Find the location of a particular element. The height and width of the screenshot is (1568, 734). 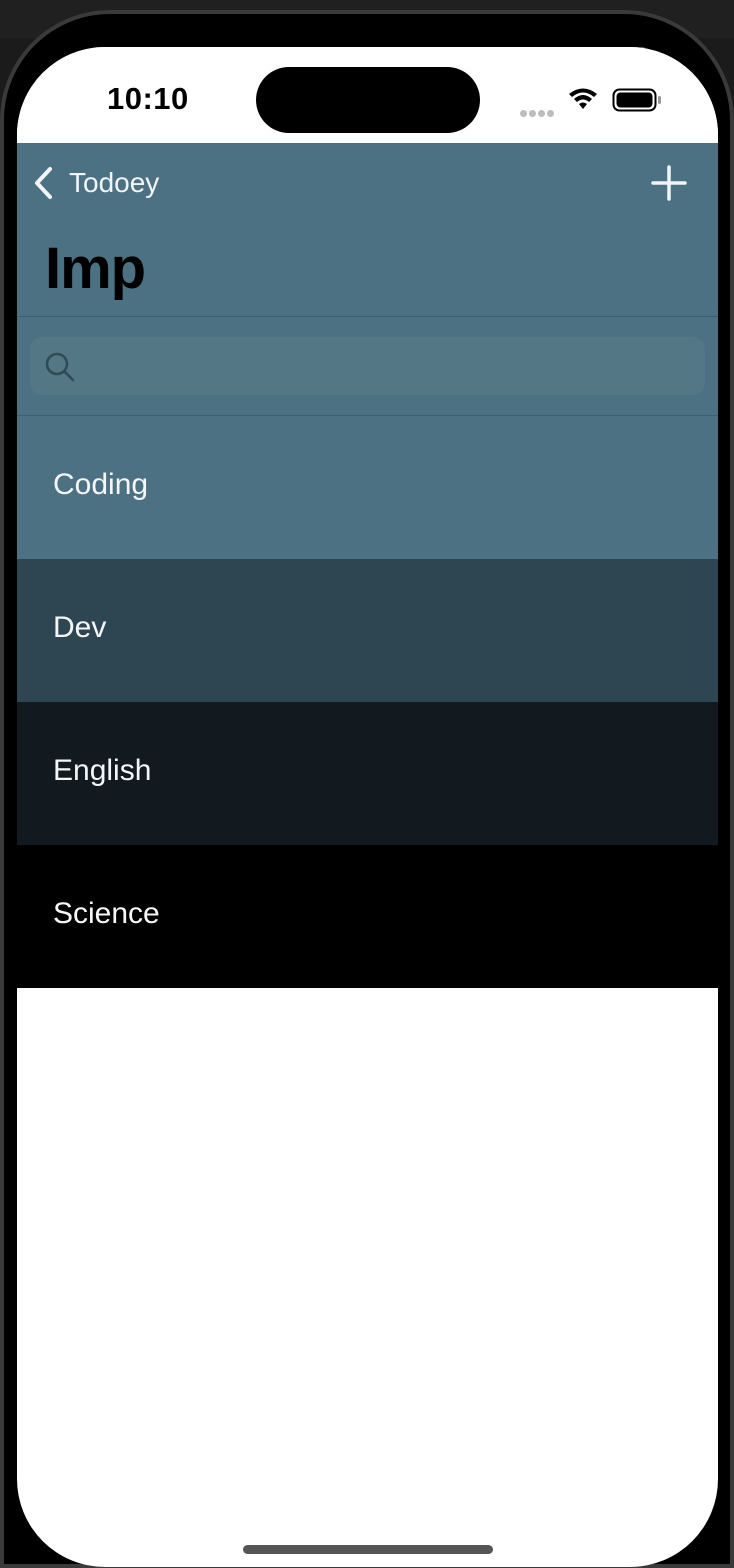

navigation-bar: Todoey Imp is located at coordinates (367, 230).